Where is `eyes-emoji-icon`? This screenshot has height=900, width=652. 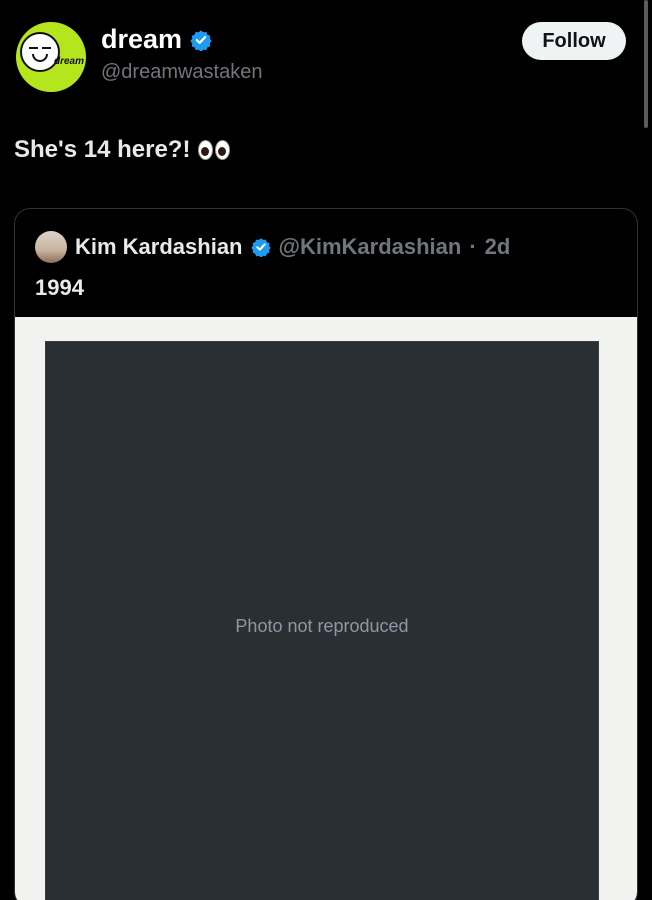 eyes-emoji-icon is located at coordinates (214, 150).